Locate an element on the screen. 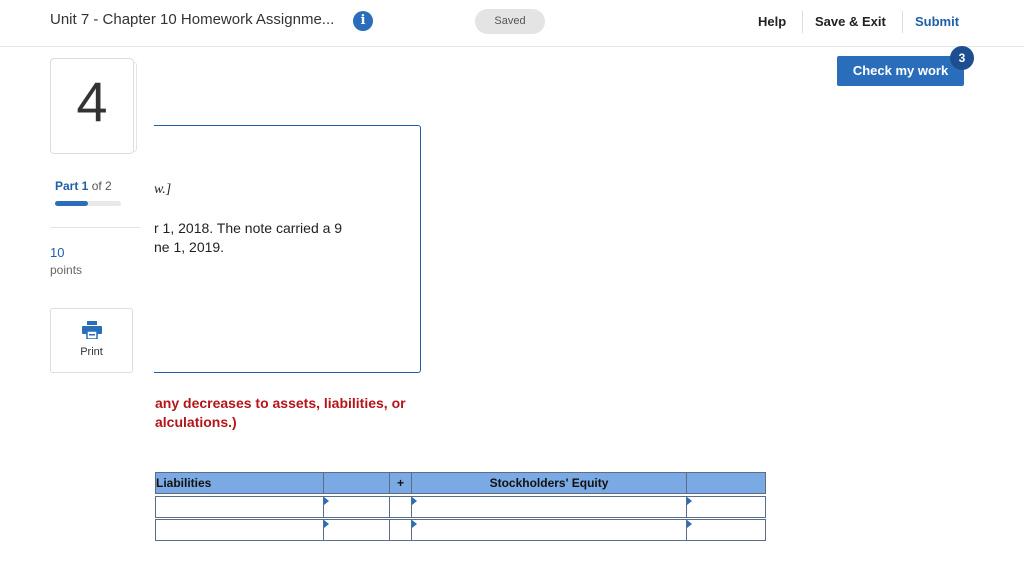 This screenshot has height=567, width=1024. check-attempts-badge: 3 is located at coordinates (962, 58).